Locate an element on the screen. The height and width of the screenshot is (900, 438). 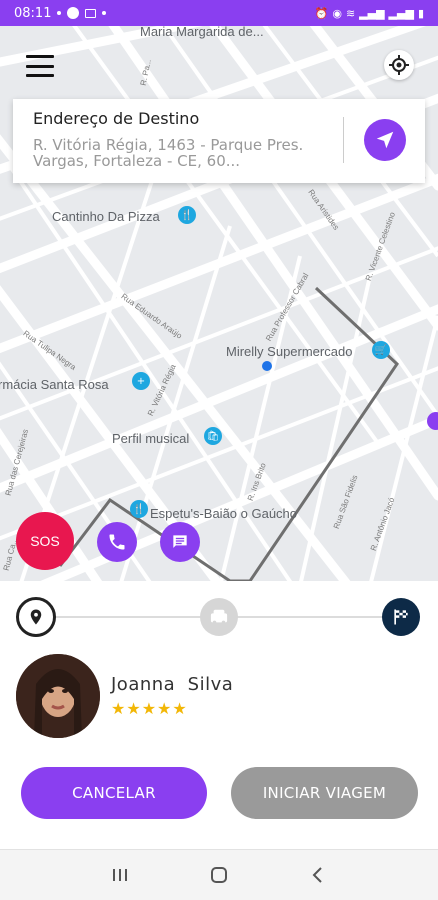
home-button is located at coordinates (219, 875).